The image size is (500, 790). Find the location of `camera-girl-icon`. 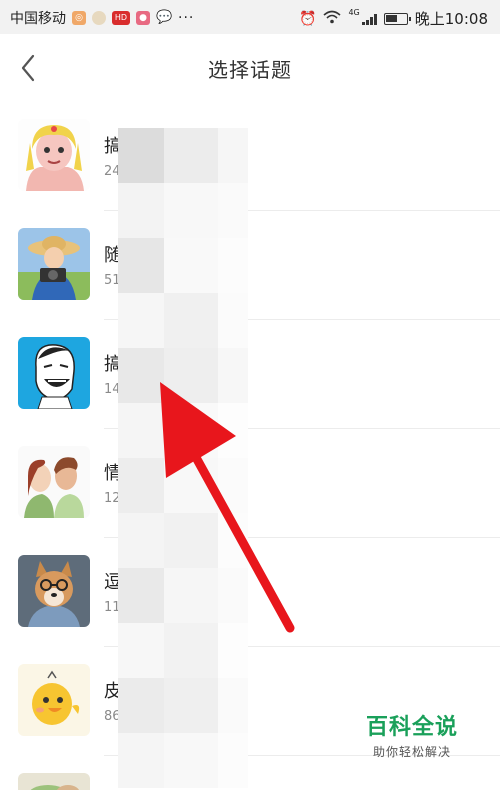

camera-girl-icon is located at coordinates (54, 264).